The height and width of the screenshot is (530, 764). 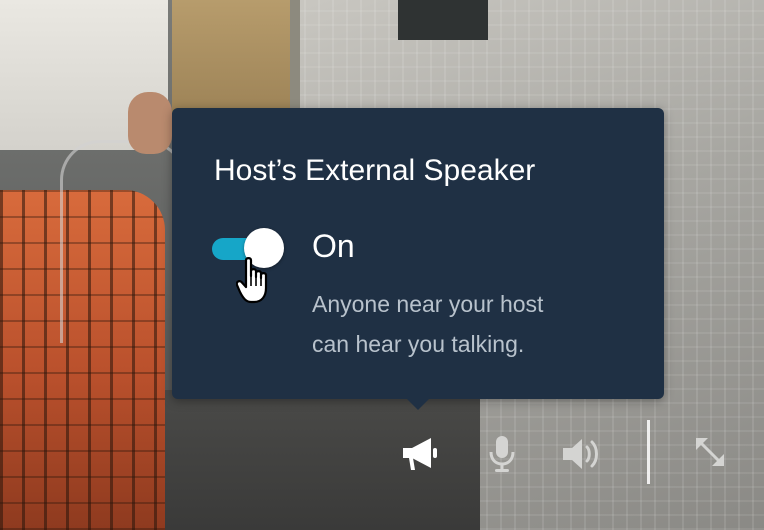 I want to click on volume-button, so click(x=581, y=454).